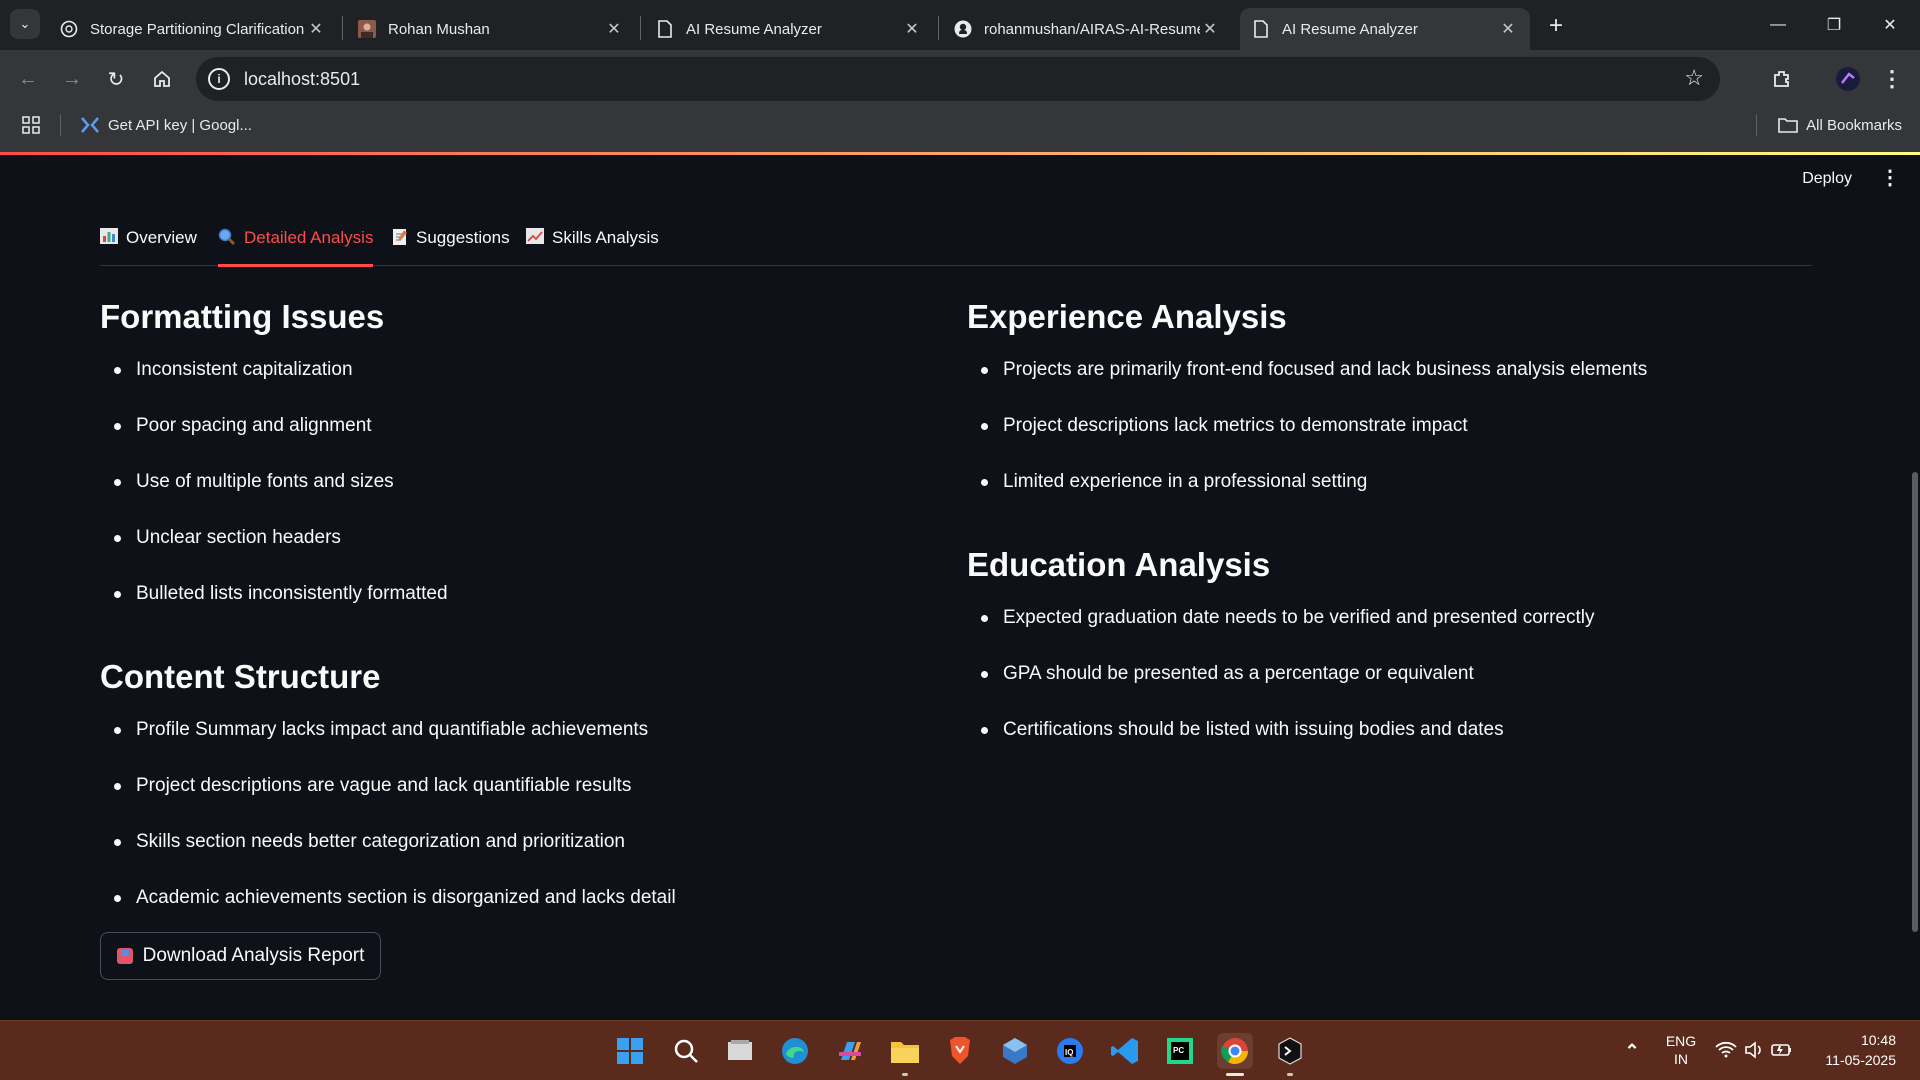 This screenshot has width=1920, height=1080. What do you see at coordinates (309, 237) in the screenshot?
I see `tab-label: Detailed Analysis` at bounding box center [309, 237].